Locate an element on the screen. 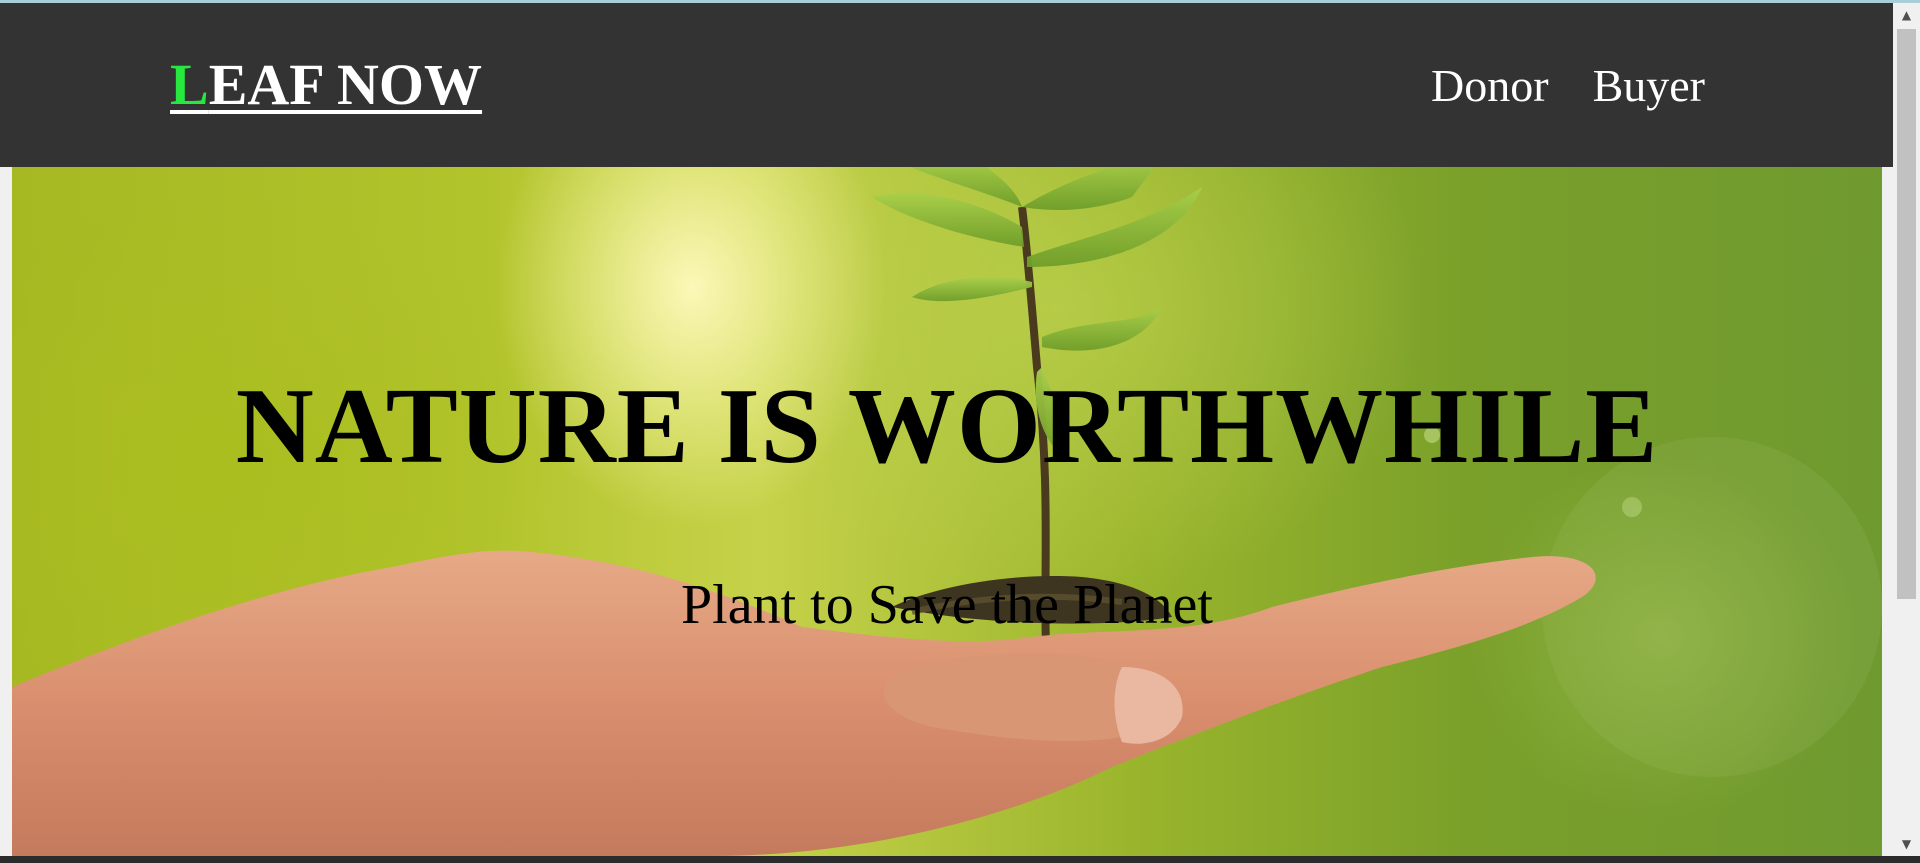  window-bottom-edge is located at coordinates (960, 859).